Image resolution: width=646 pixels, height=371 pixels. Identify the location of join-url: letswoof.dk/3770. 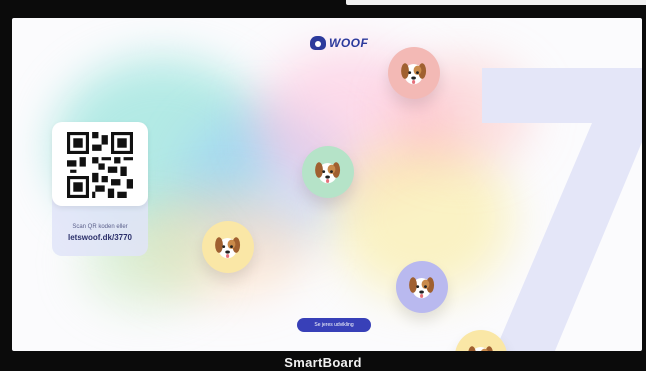
(100, 237).